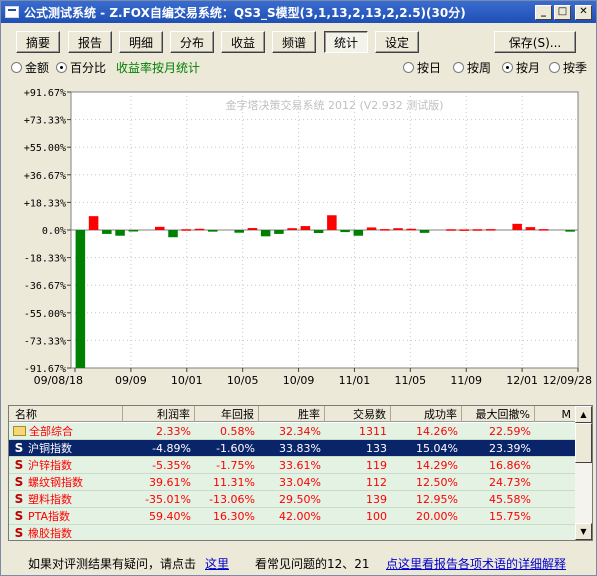 The width and height of the screenshot is (597, 576). Describe the element at coordinates (510, 516) in the screenshot. I see `drawdown-cell: 15.75%` at that location.